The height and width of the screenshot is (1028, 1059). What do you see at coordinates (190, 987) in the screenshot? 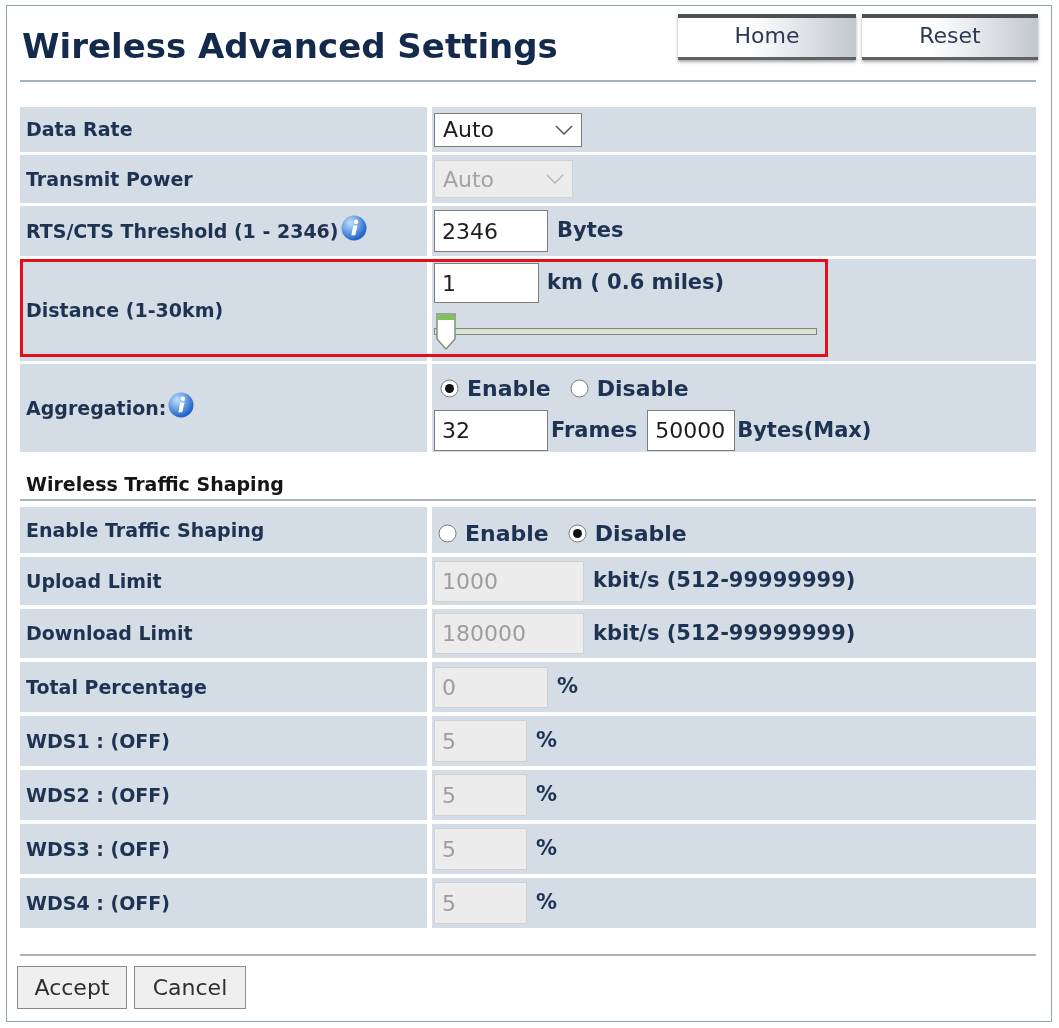
I see `form-button: Cancel` at bounding box center [190, 987].